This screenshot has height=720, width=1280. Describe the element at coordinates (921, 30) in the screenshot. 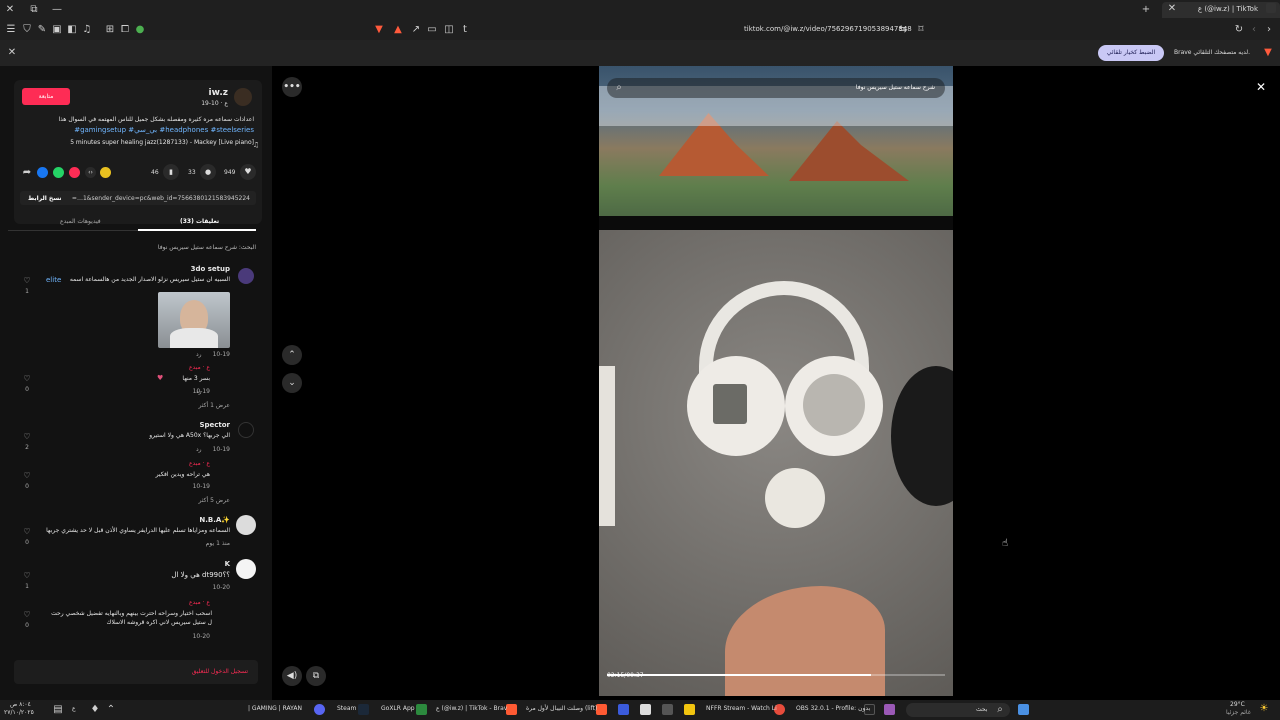

I see `bookmark-icon: ⌑` at that location.